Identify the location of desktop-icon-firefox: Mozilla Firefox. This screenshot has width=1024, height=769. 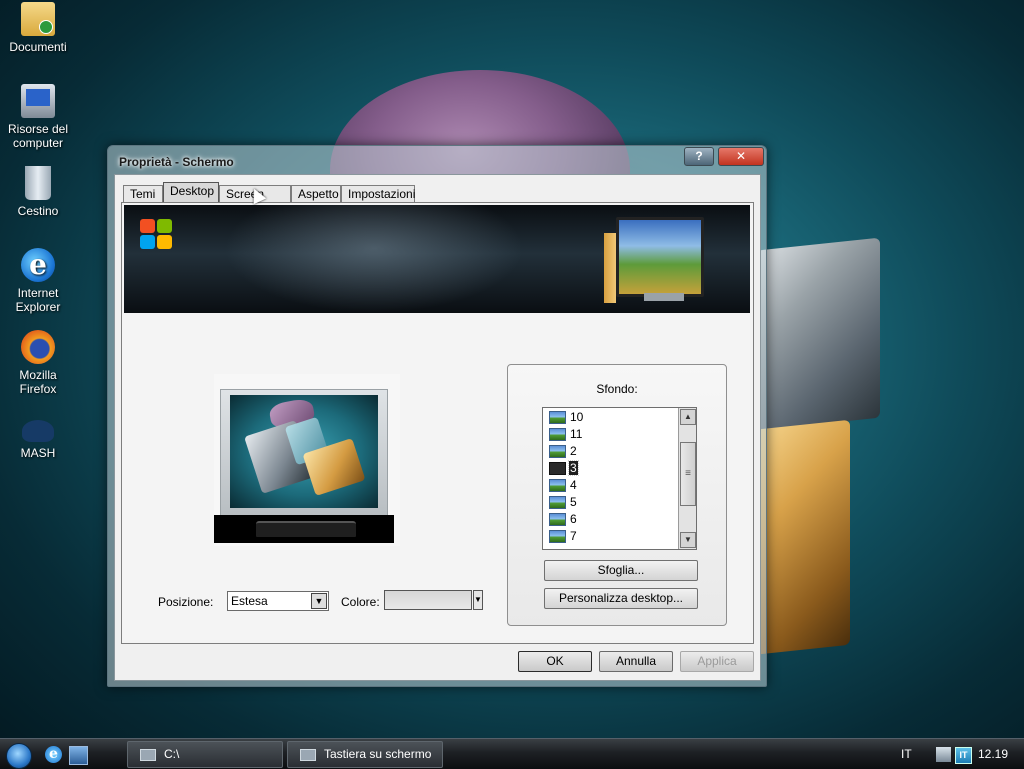
(38, 363).